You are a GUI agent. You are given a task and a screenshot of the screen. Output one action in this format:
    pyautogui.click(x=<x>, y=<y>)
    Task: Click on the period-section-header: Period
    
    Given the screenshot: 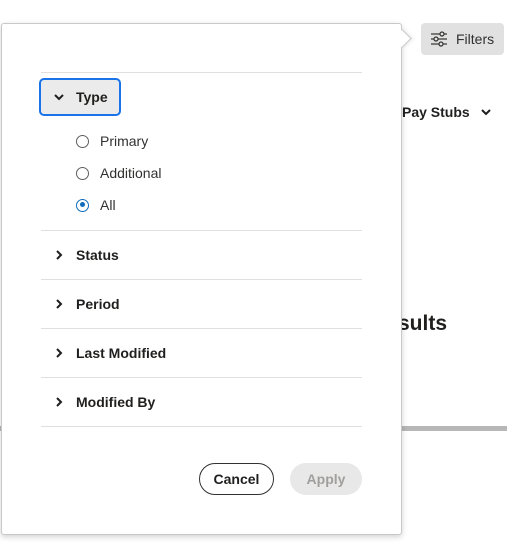 What is the action you would take?
    pyautogui.click(x=87, y=304)
    